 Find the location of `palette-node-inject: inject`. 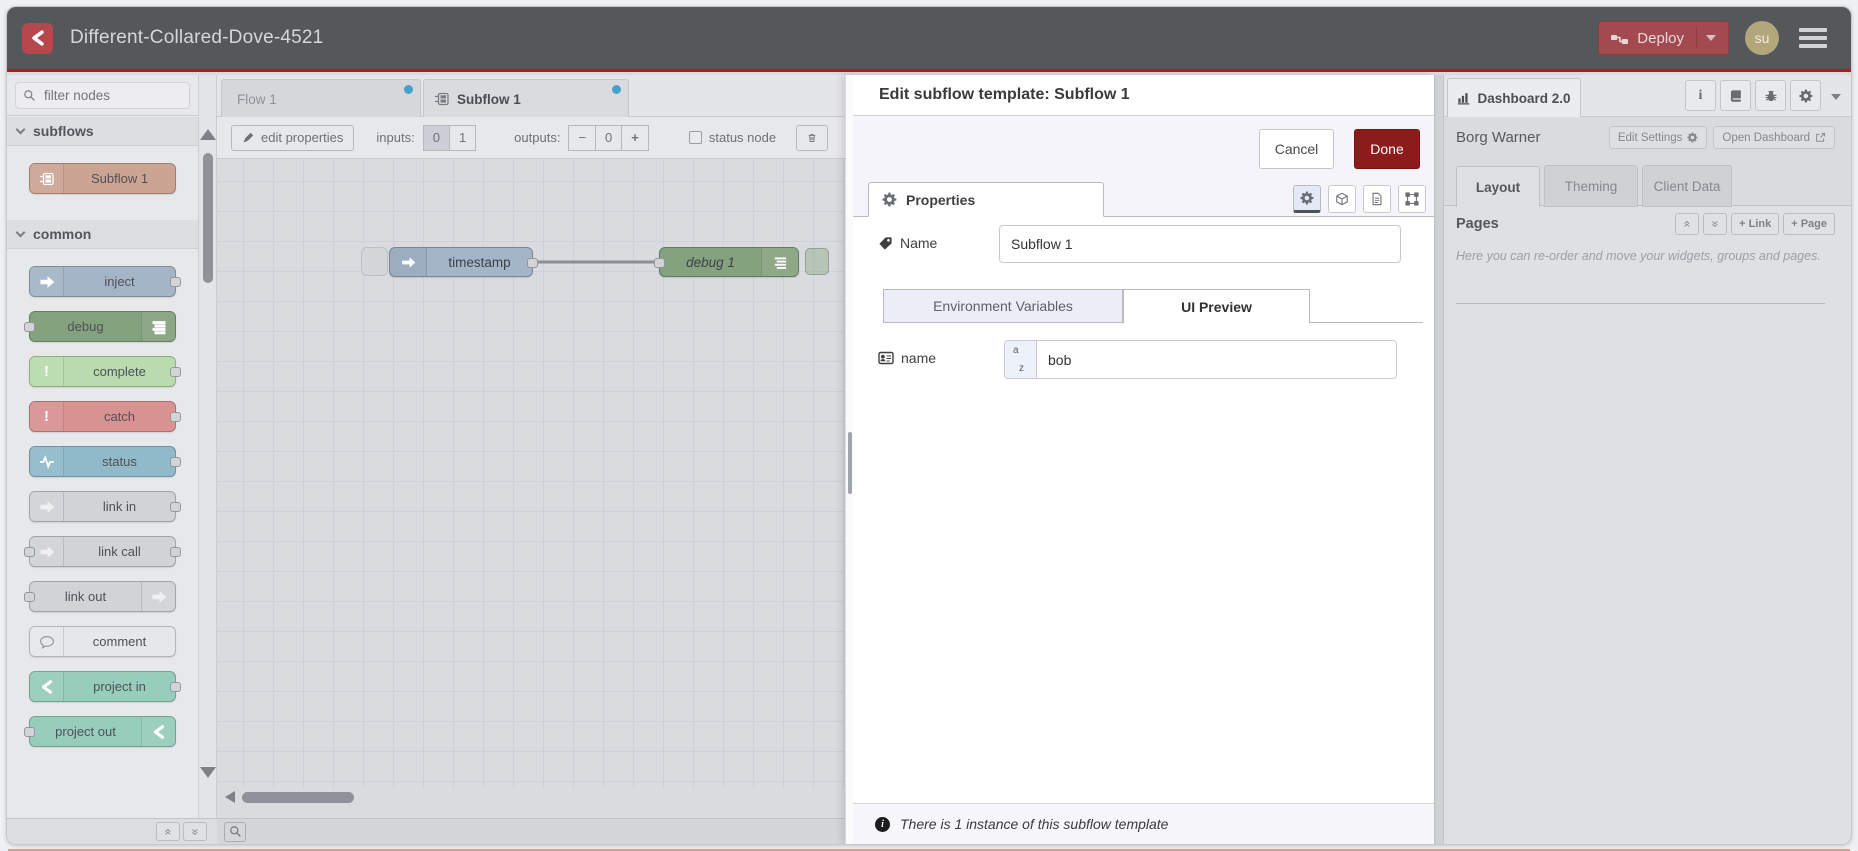

palette-node-inject: inject is located at coordinates (105, 281).